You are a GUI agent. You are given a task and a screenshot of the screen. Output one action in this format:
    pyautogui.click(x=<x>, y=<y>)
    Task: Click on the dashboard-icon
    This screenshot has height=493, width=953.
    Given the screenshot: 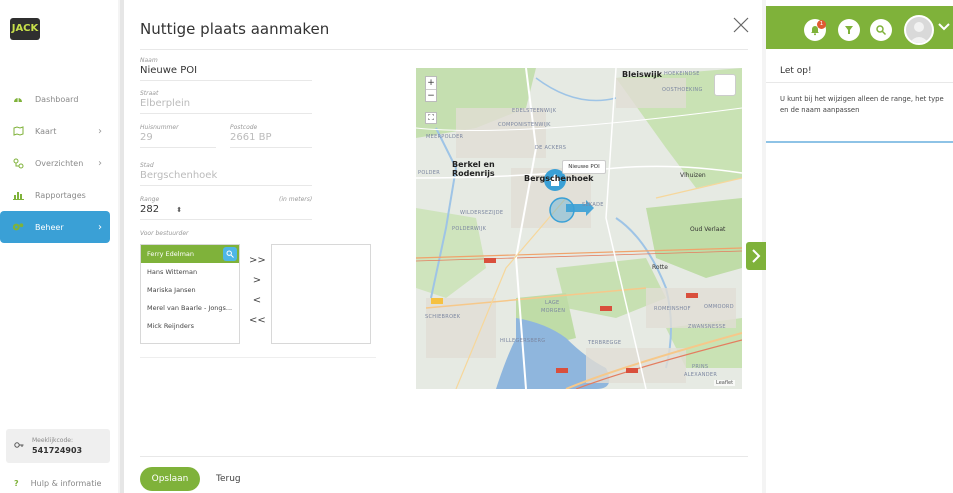 What is the action you would take?
    pyautogui.click(x=18, y=99)
    